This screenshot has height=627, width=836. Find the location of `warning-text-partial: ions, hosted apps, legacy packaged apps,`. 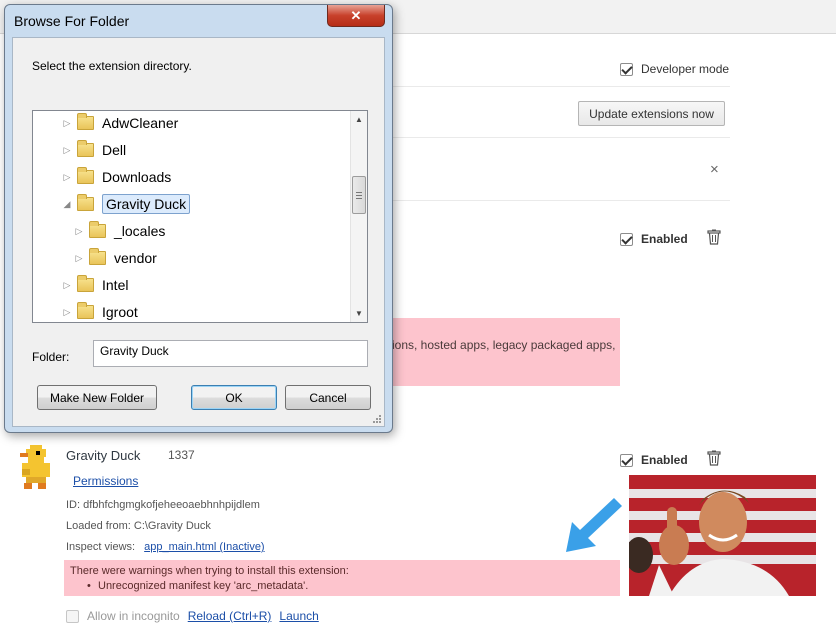

warning-text-partial: ions, hosted apps, legacy packaged apps, is located at coordinates (504, 345).